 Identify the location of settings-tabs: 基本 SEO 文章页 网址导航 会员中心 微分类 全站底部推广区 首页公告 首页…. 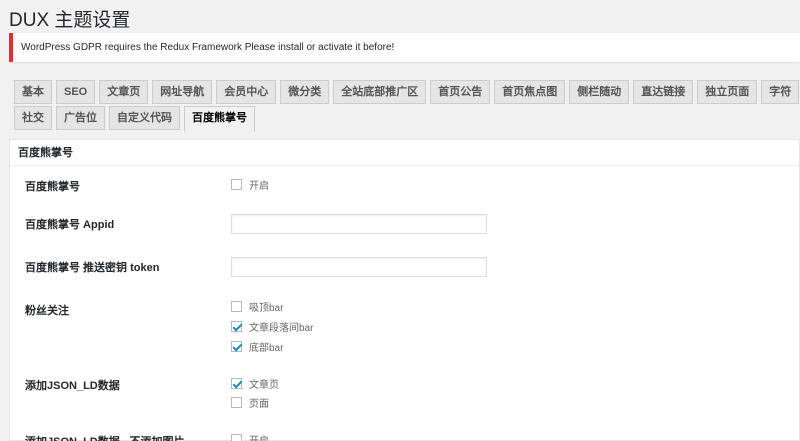
(407, 106).